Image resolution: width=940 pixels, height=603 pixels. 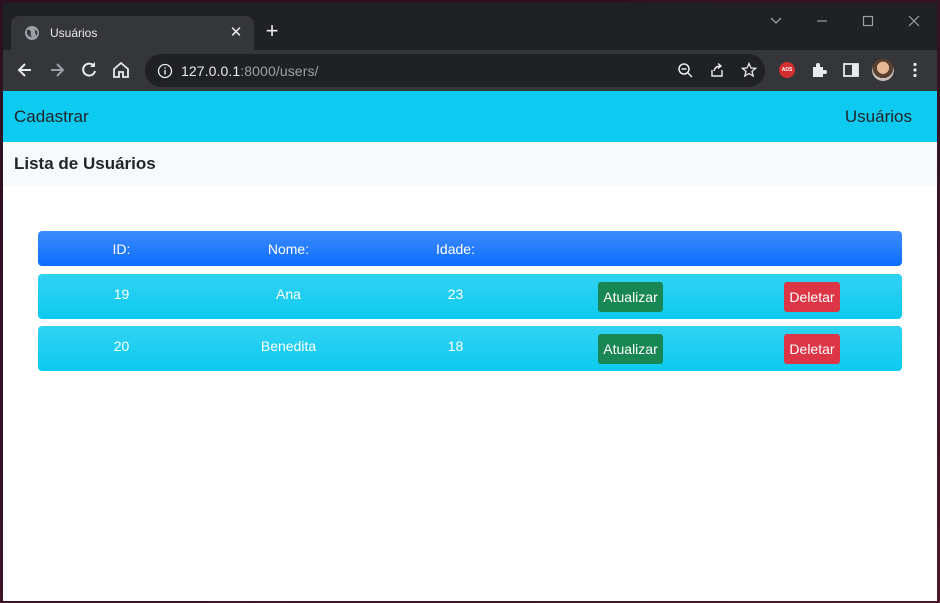 What do you see at coordinates (121, 293) in the screenshot?
I see `row-id: 19` at bounding box center [121, 293].